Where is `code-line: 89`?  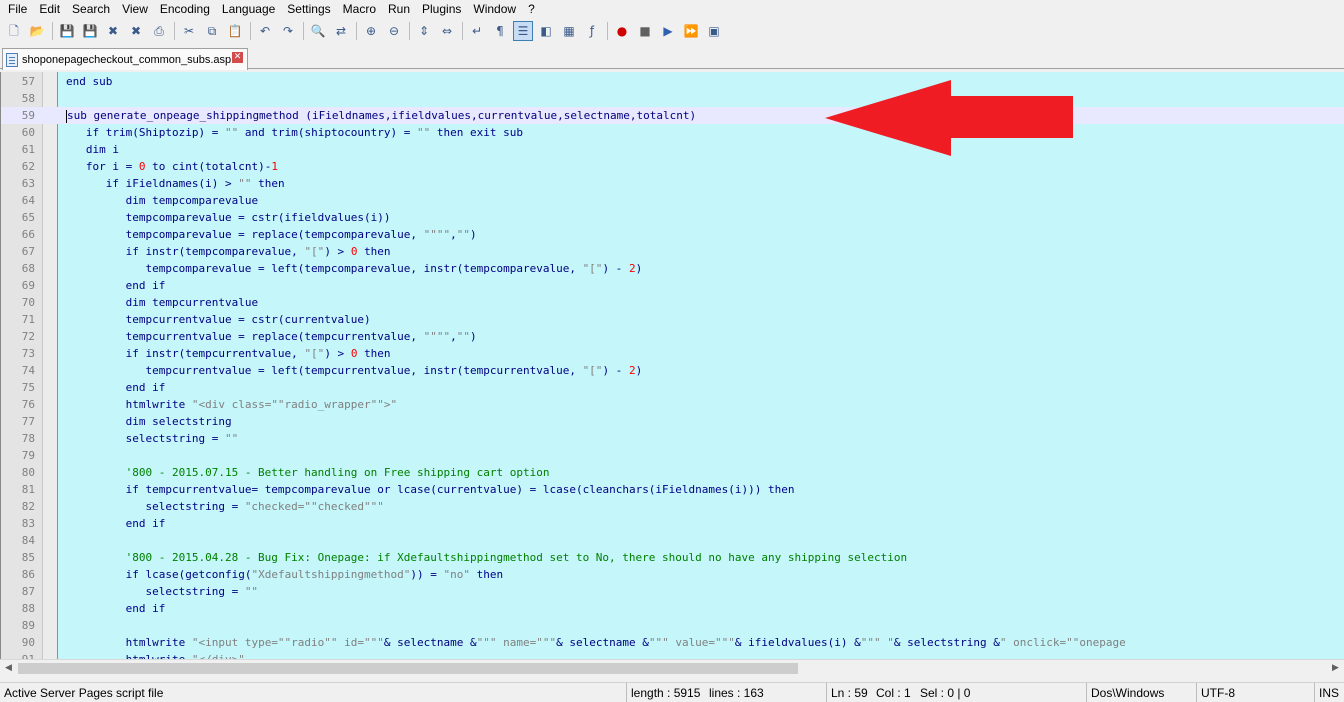
code-line: 89 is located at coordinates (672, 625).